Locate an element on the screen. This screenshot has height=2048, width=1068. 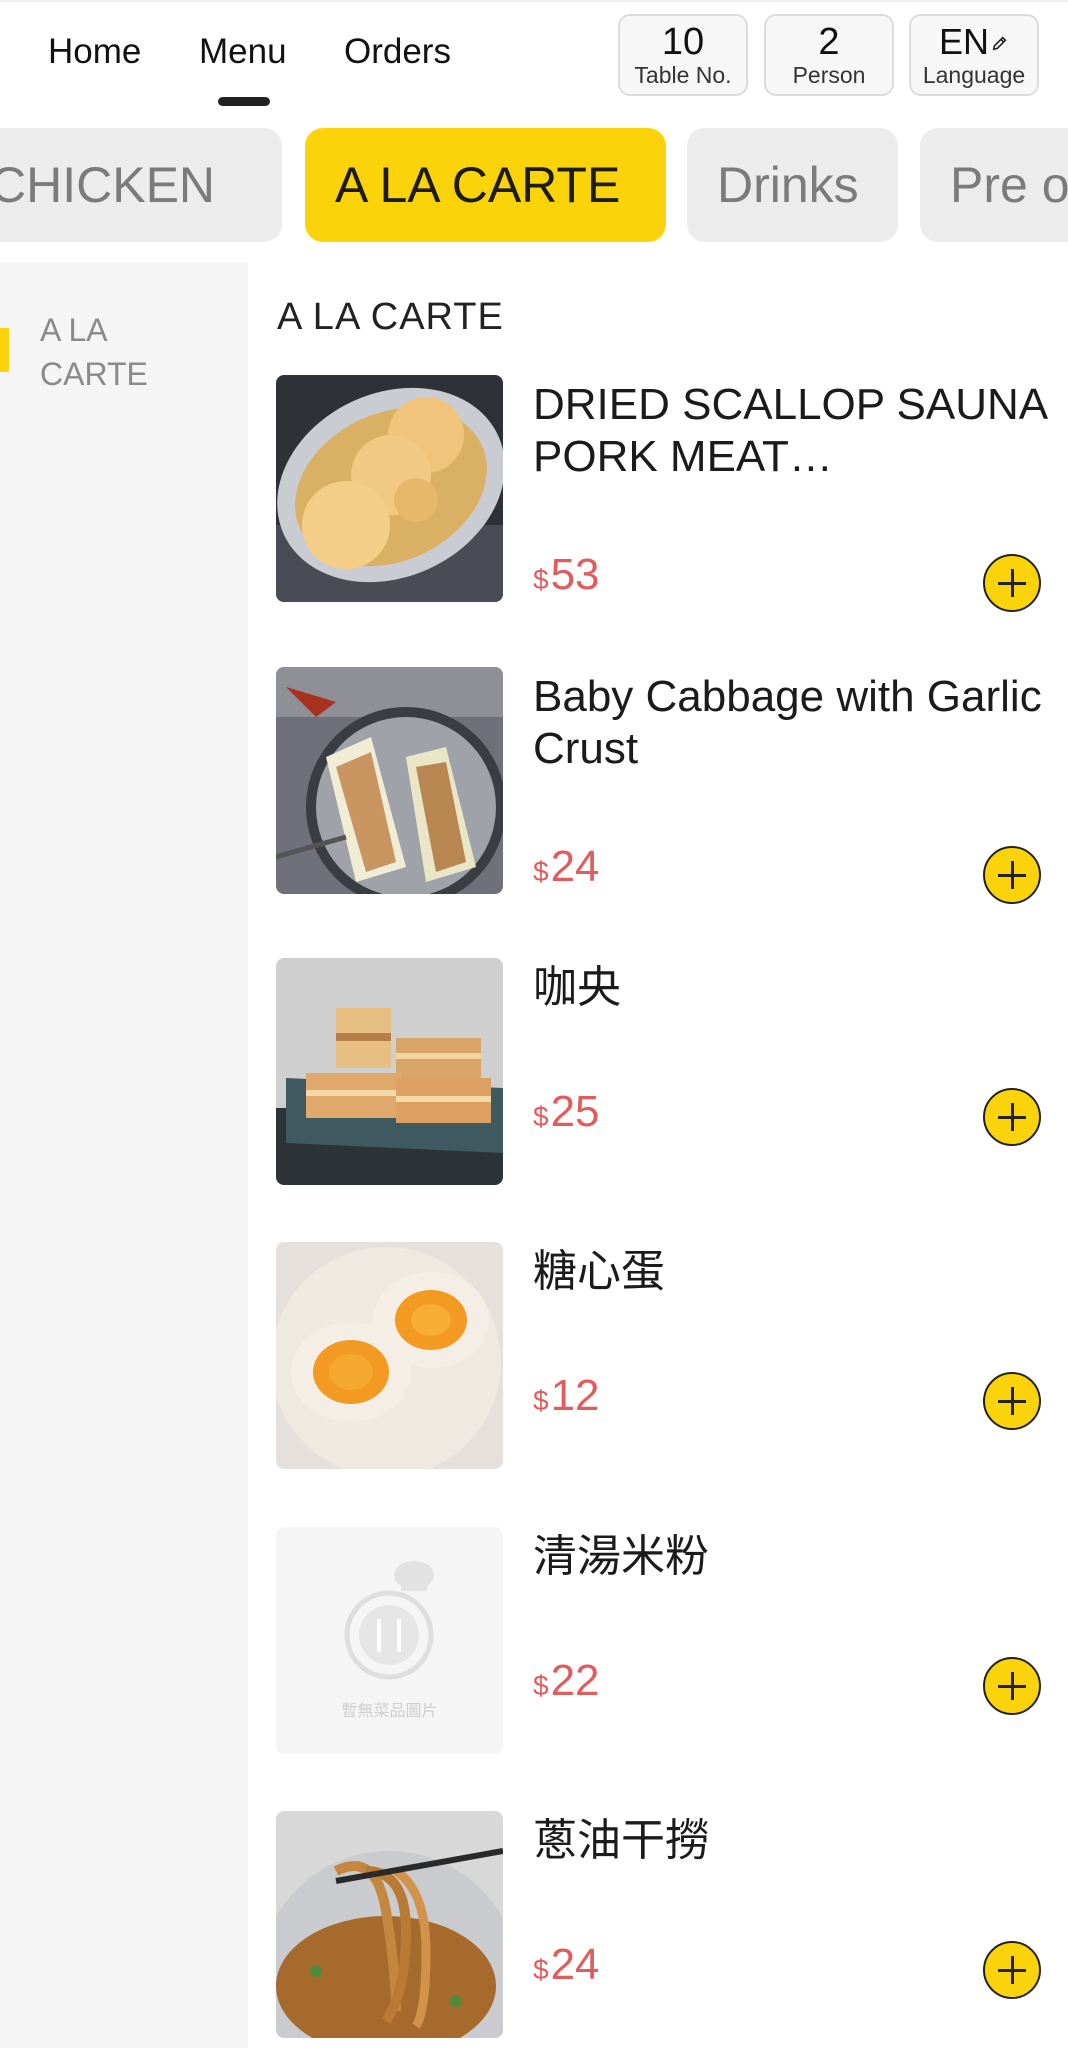
item-name: 糖心蛋 is located at coordinates (599, 1271).